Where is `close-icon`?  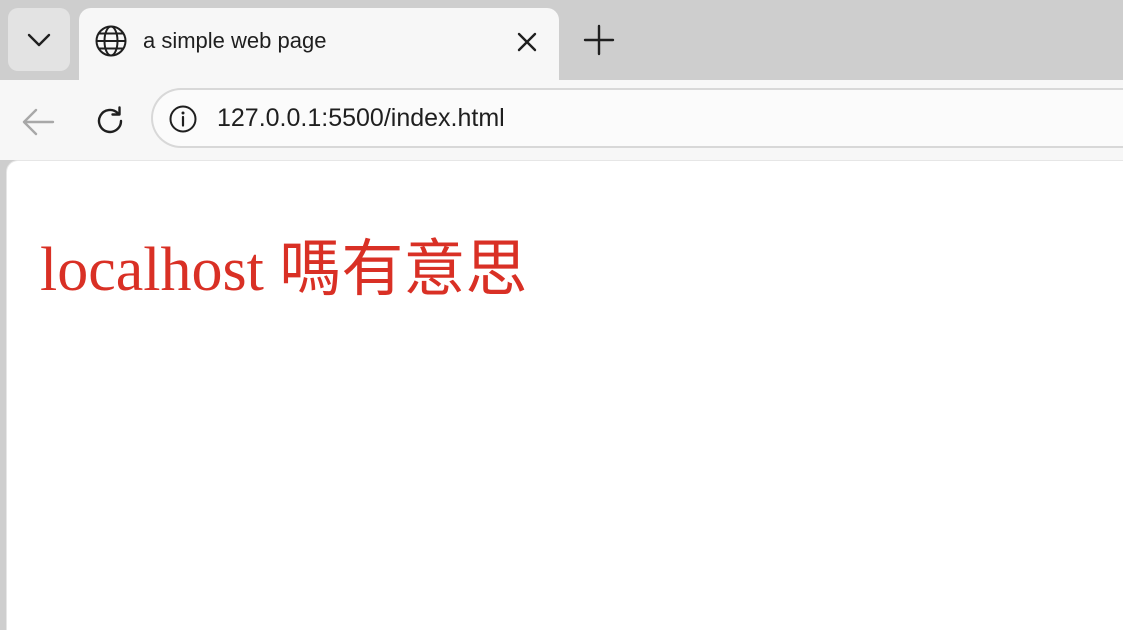
close-icon is located at coordinates (527, 42).